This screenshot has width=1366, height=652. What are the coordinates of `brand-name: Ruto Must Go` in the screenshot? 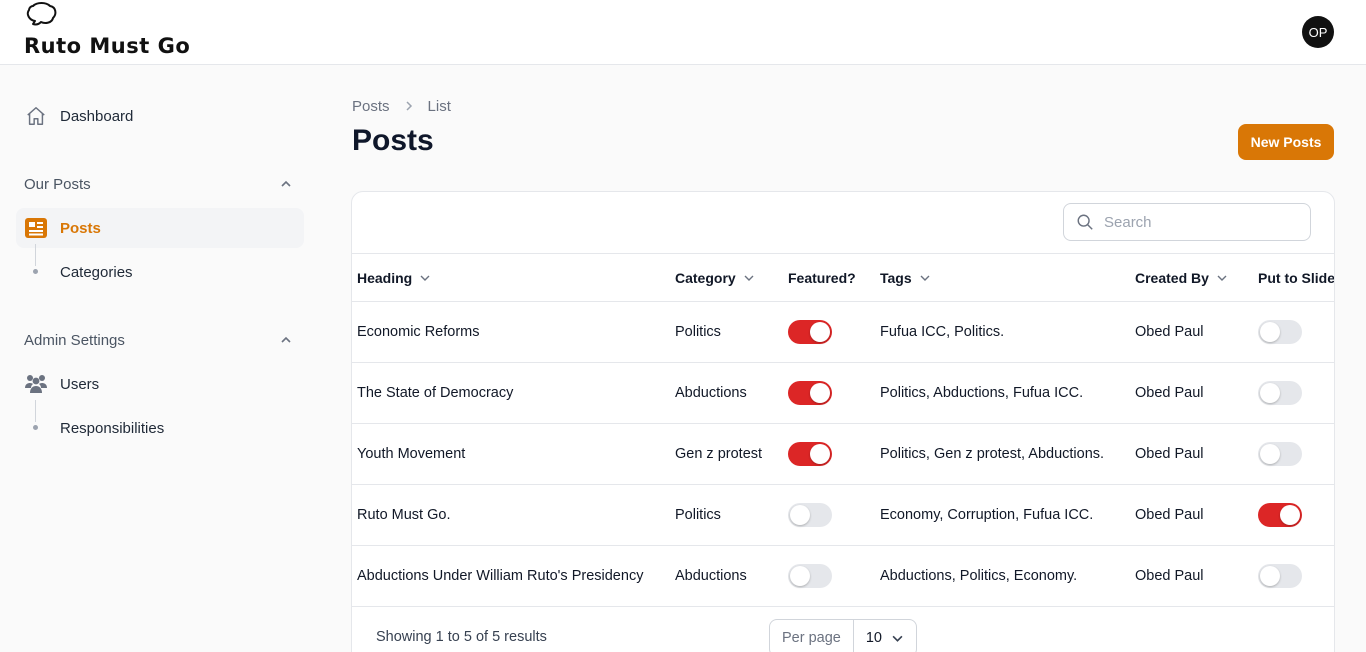 It's located at (107, 46).